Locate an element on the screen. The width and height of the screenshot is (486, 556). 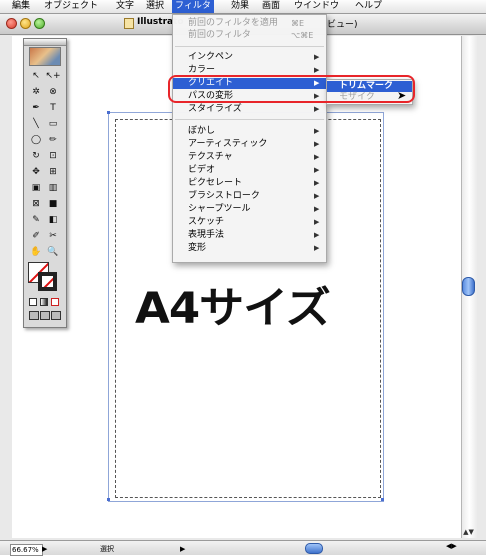
hand-tool-icon: ✋ is located at coordinates (36, 252).